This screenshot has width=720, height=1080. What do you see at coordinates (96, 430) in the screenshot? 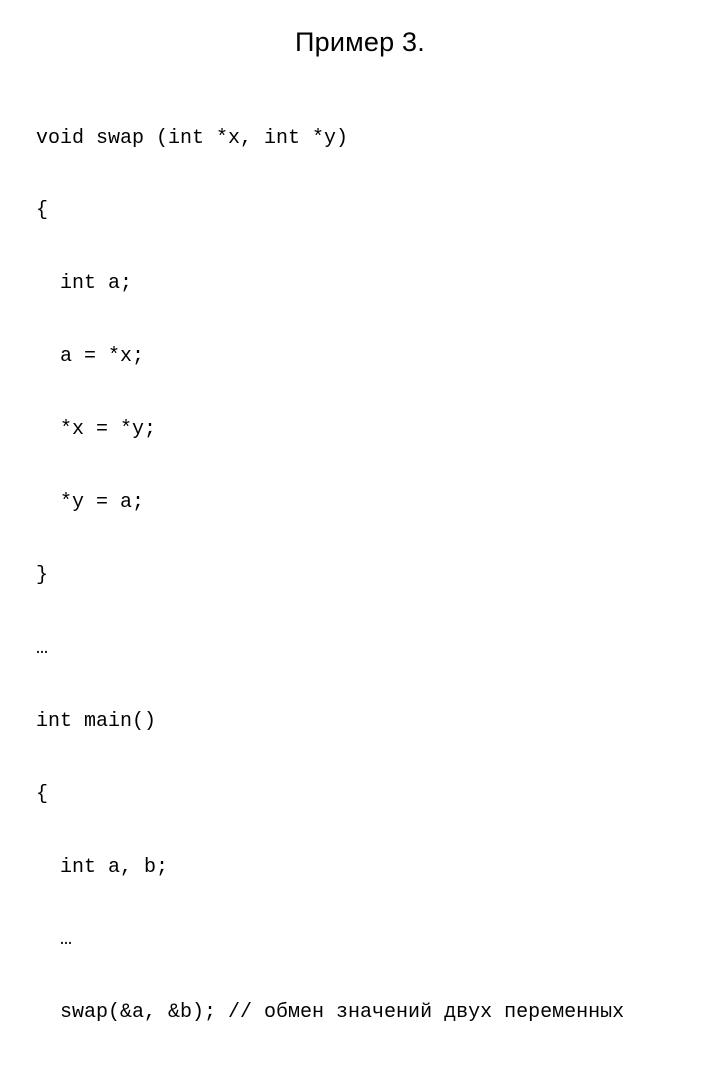
I see `code-line: *x = *y;` at bounding box center [96, 430].